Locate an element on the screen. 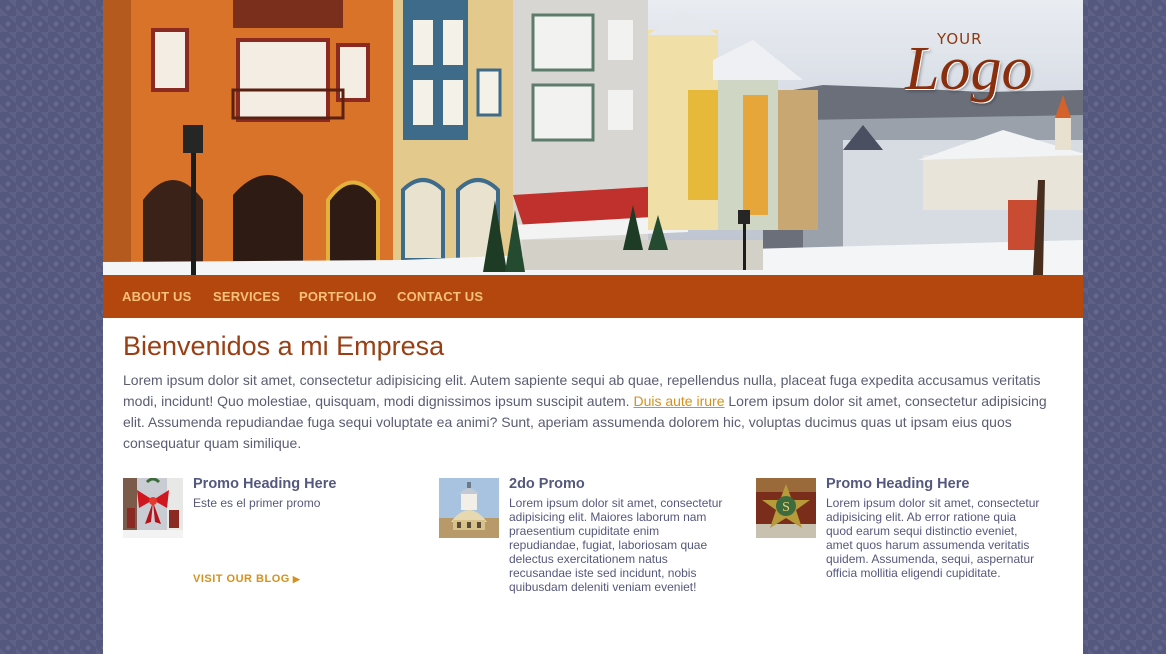  logo-main-text: Logo is located at coordinates (969, 69).